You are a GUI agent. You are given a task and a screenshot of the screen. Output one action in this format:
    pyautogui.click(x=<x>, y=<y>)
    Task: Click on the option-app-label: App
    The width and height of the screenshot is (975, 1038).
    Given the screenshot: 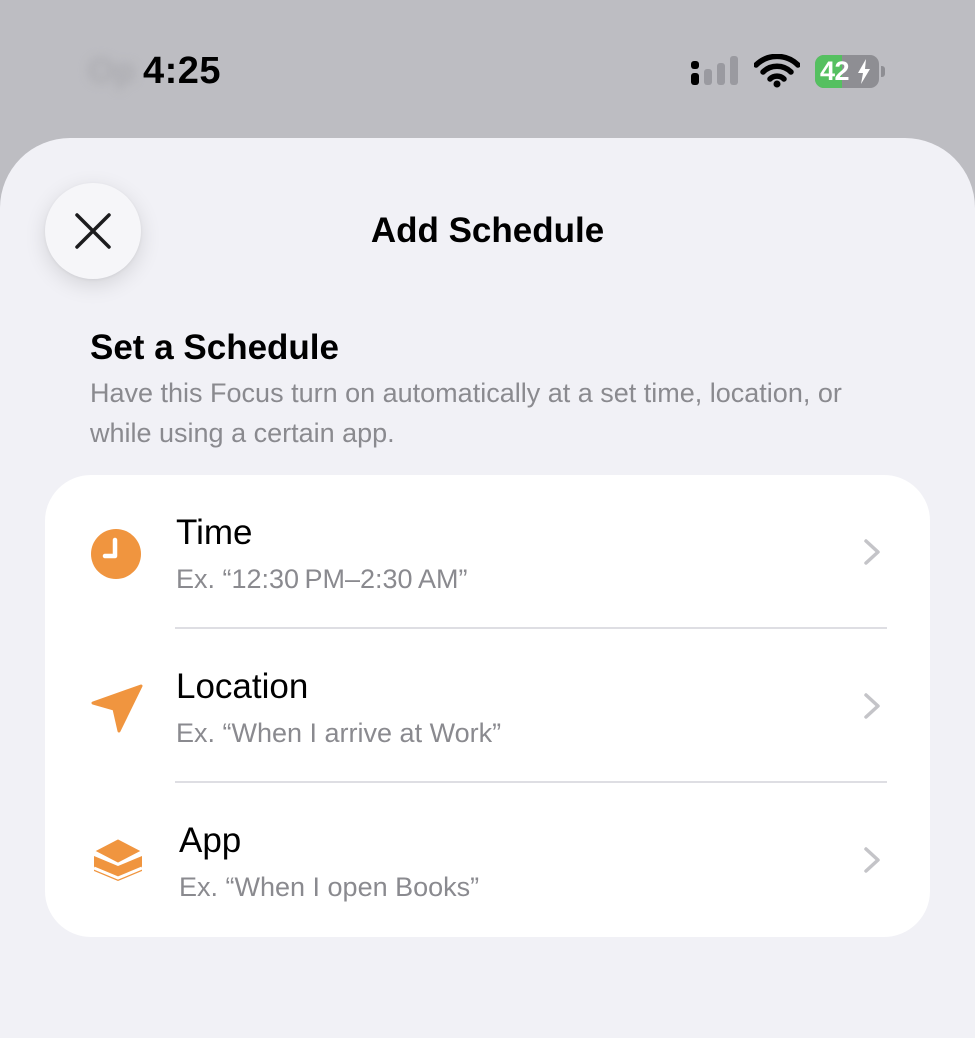 What is the action you would take?
    pyautogui.click(x=210, y=840)
    